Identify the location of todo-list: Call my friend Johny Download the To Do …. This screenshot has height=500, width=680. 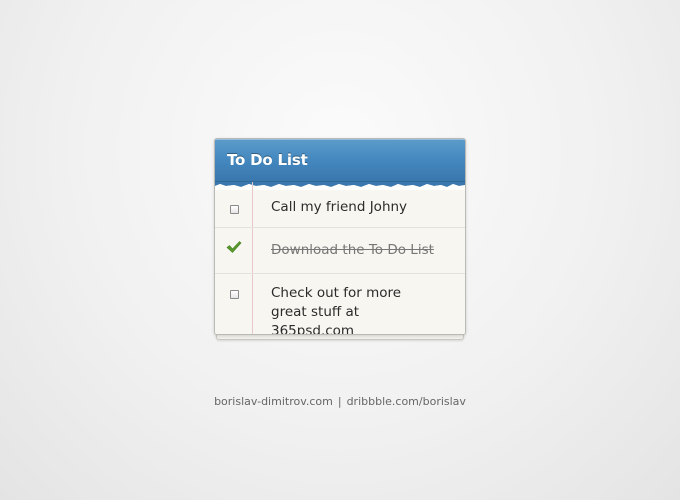
(340, 258).